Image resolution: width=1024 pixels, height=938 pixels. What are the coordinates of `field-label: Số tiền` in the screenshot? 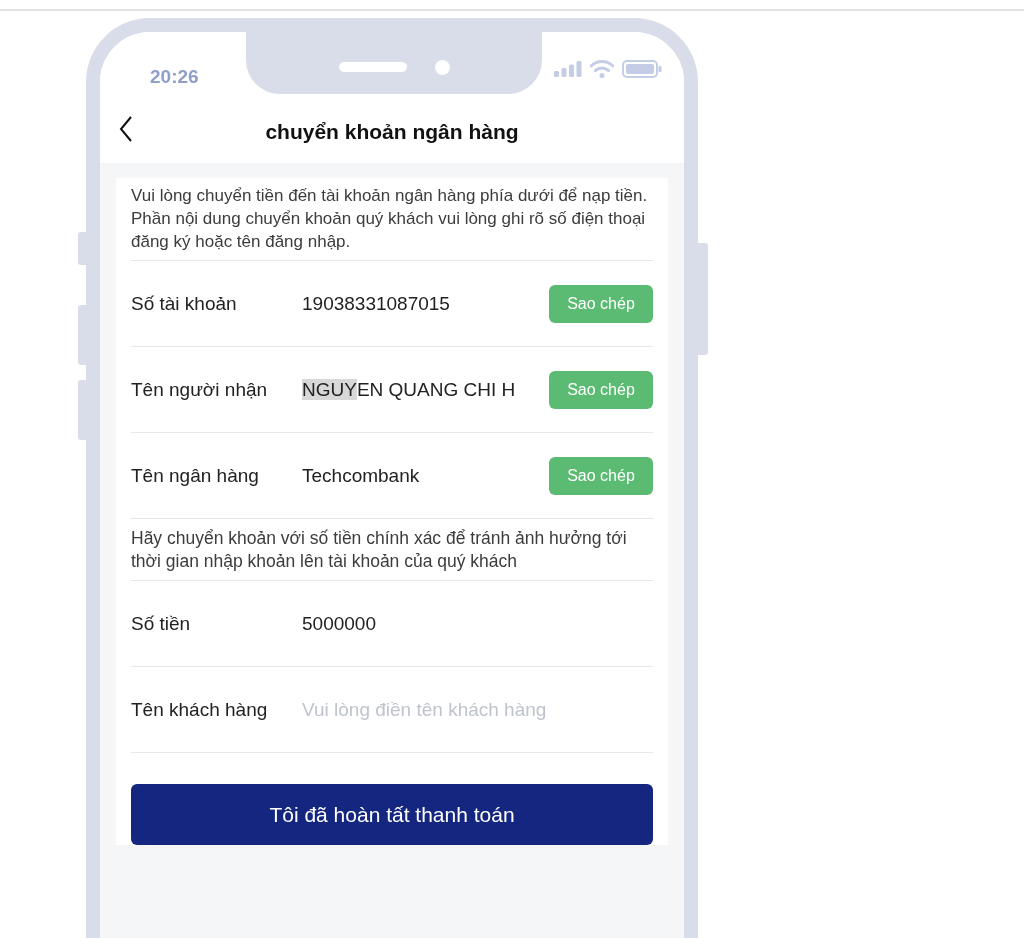 It's located at (161, 623).